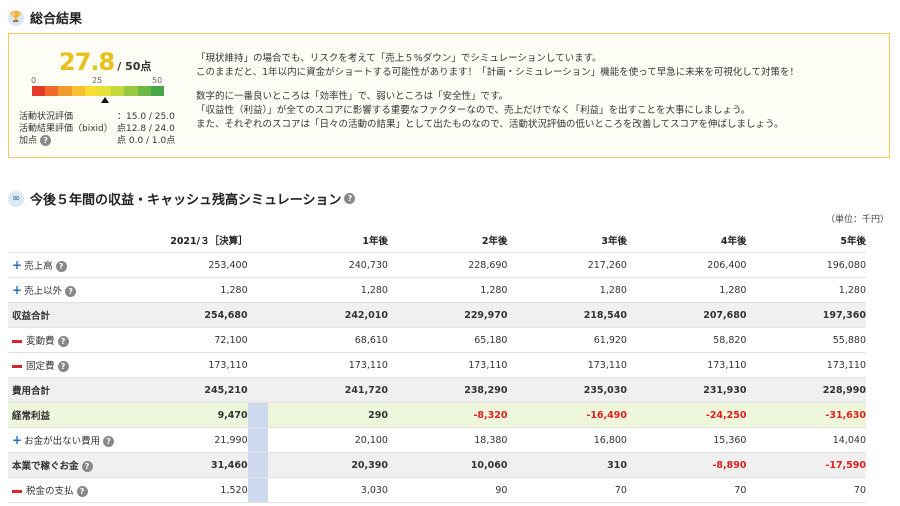  What do you see at coordinates (857, 220) in the screenshot?
I see `unit-label: （単位：千円）` at bounding box center [857, 220].